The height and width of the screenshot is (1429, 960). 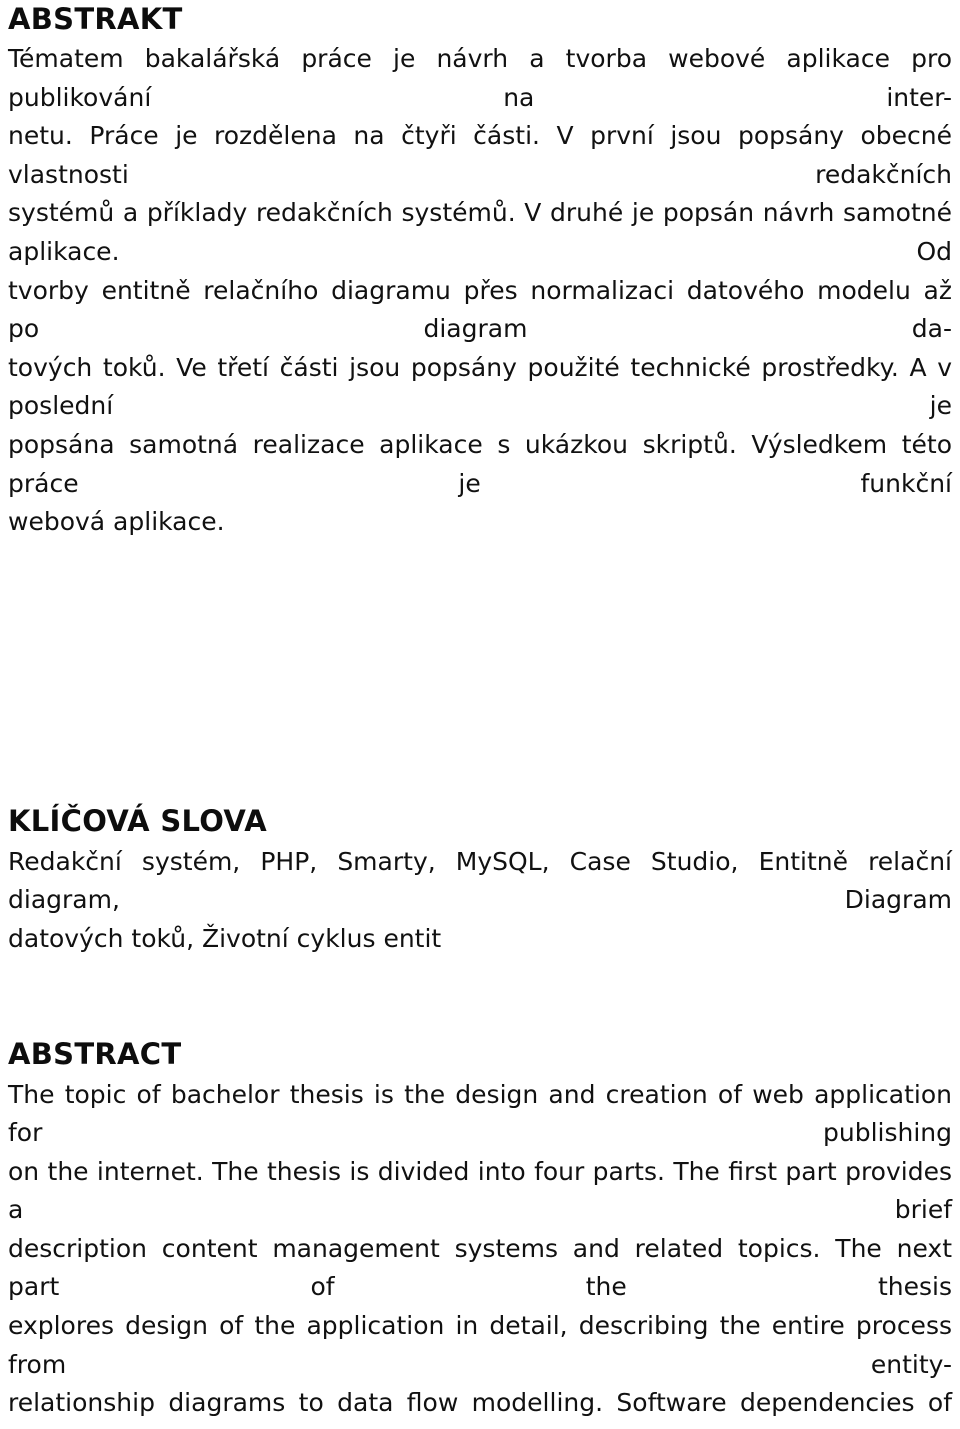 I want to click on abstract-section: ABSTRACT, so click(x=480, y=1054).